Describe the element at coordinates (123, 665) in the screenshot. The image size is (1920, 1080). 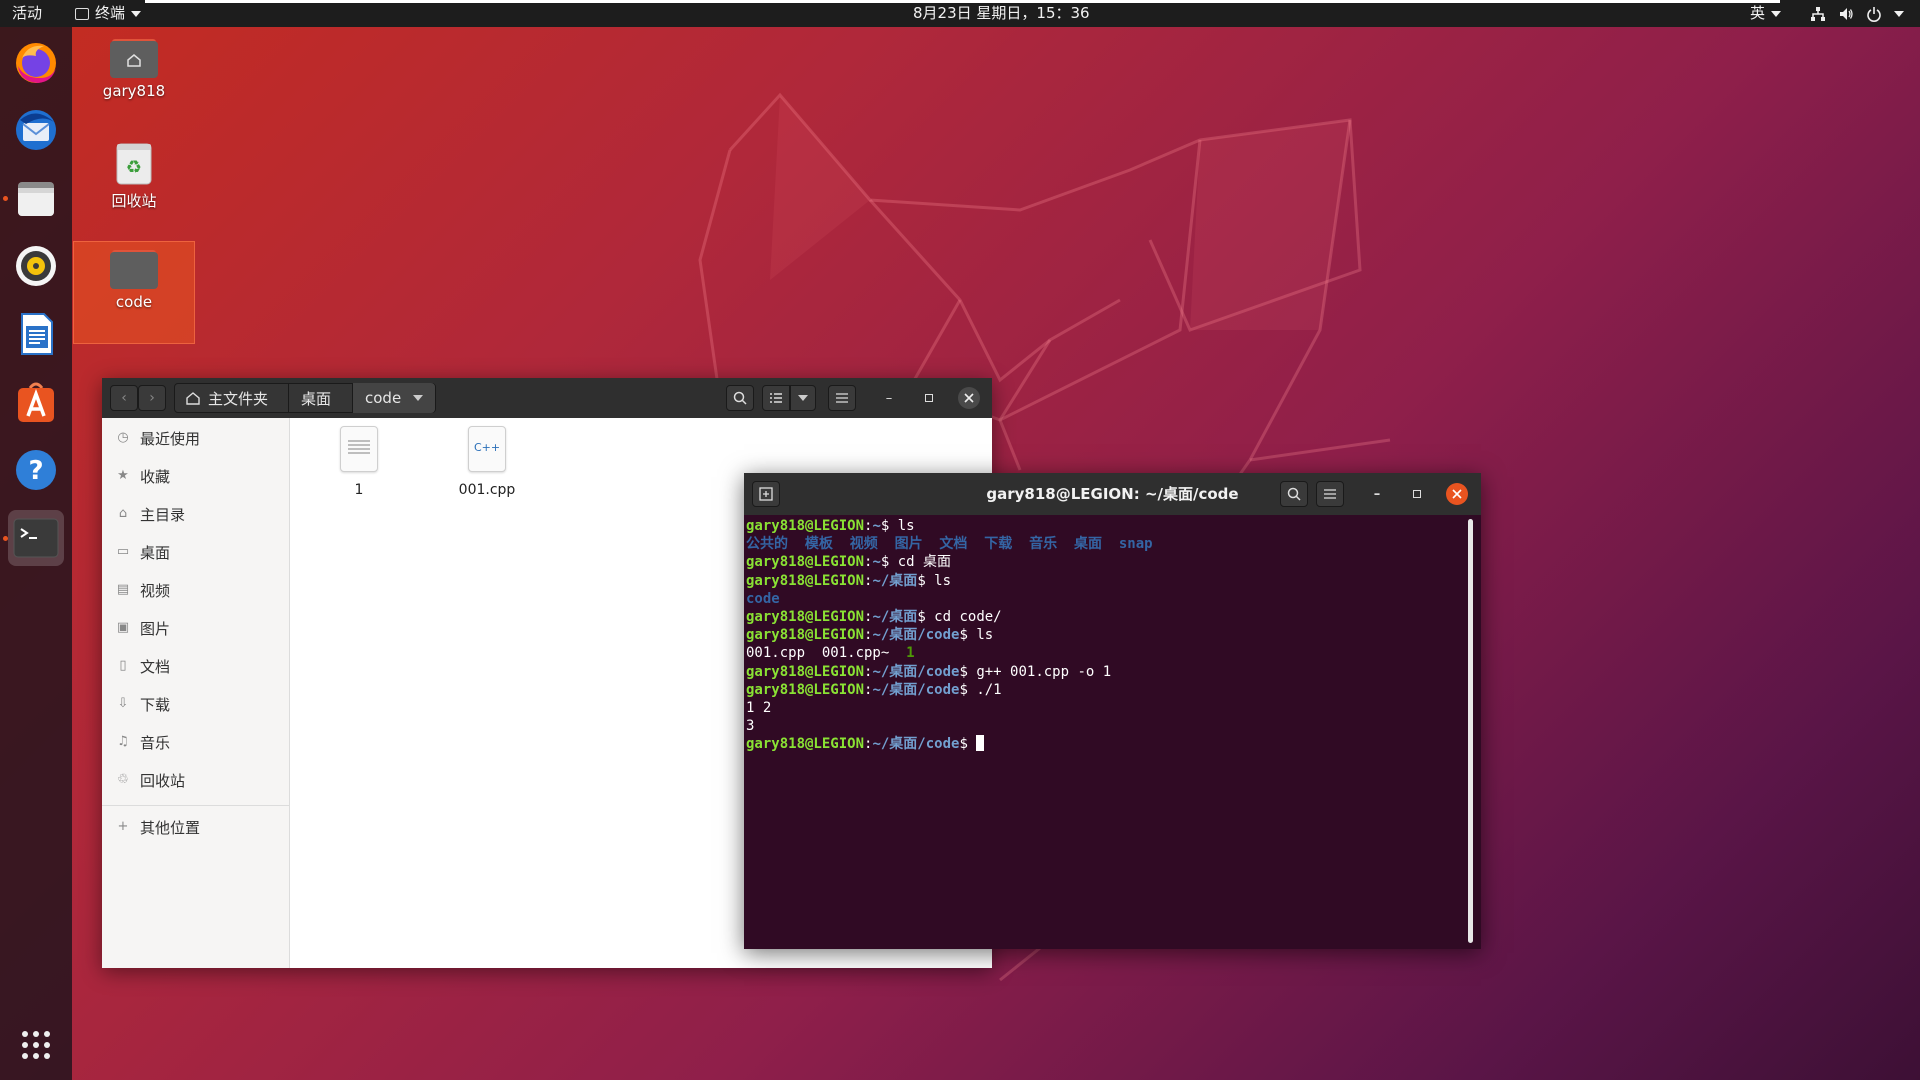
I see `document-icon: ▯` at that location.